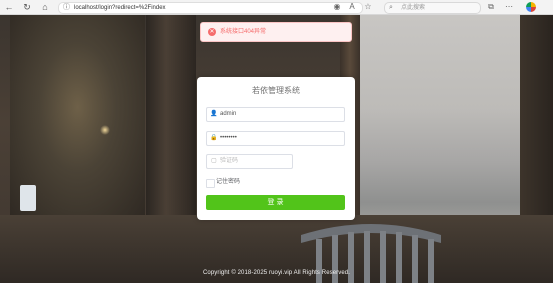 This screenshot has width=553, height=283. I want to click on login-title: 若依管理系统, so click(276, 90).